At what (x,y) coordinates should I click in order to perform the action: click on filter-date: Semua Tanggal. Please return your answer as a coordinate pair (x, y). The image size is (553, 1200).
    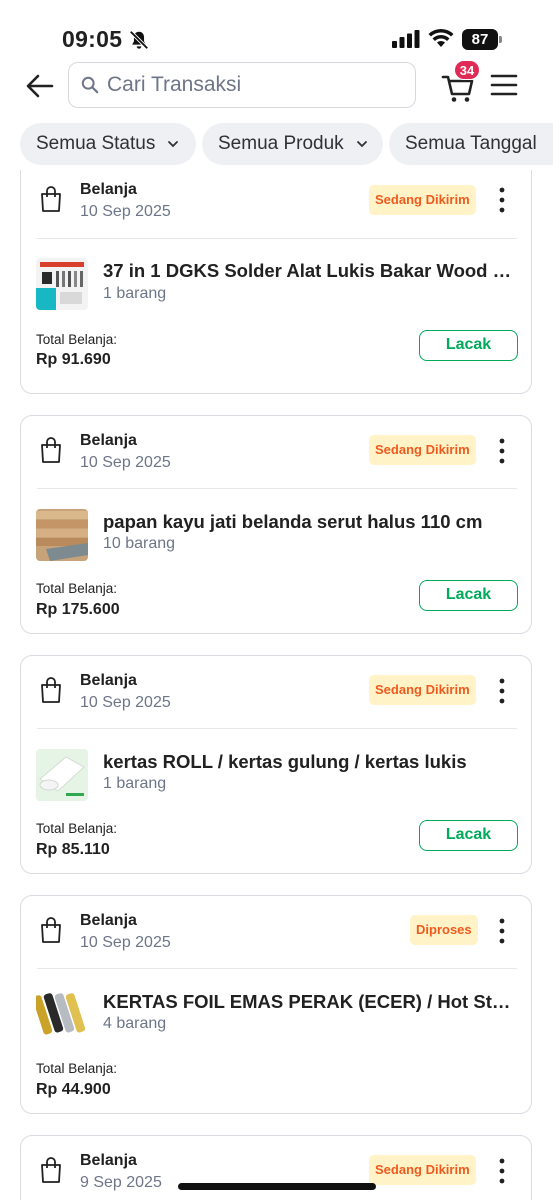
    Looking at the image, I should click on (471, 144).